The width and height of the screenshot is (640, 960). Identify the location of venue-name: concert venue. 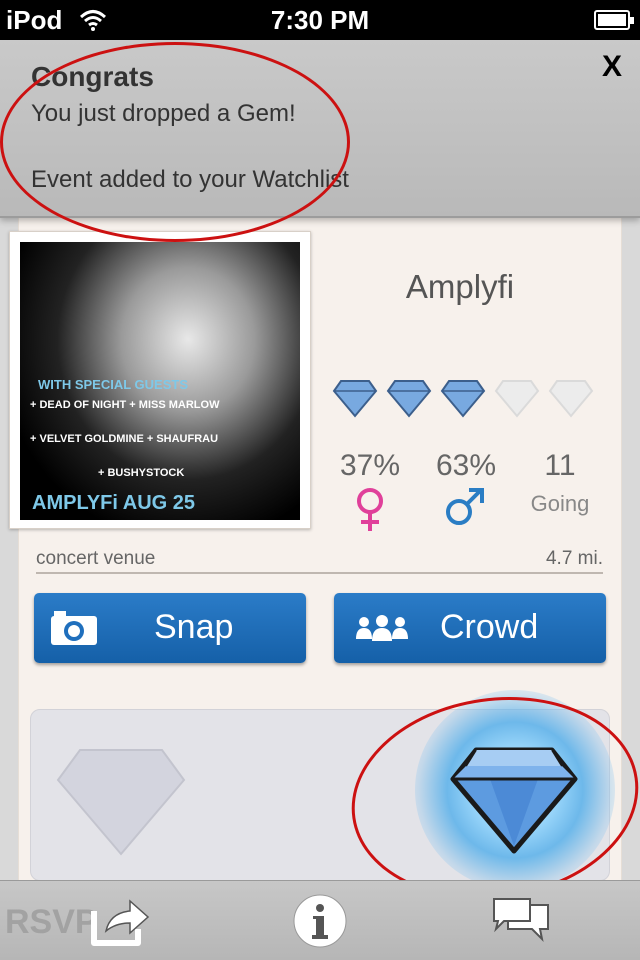
(96, 558).